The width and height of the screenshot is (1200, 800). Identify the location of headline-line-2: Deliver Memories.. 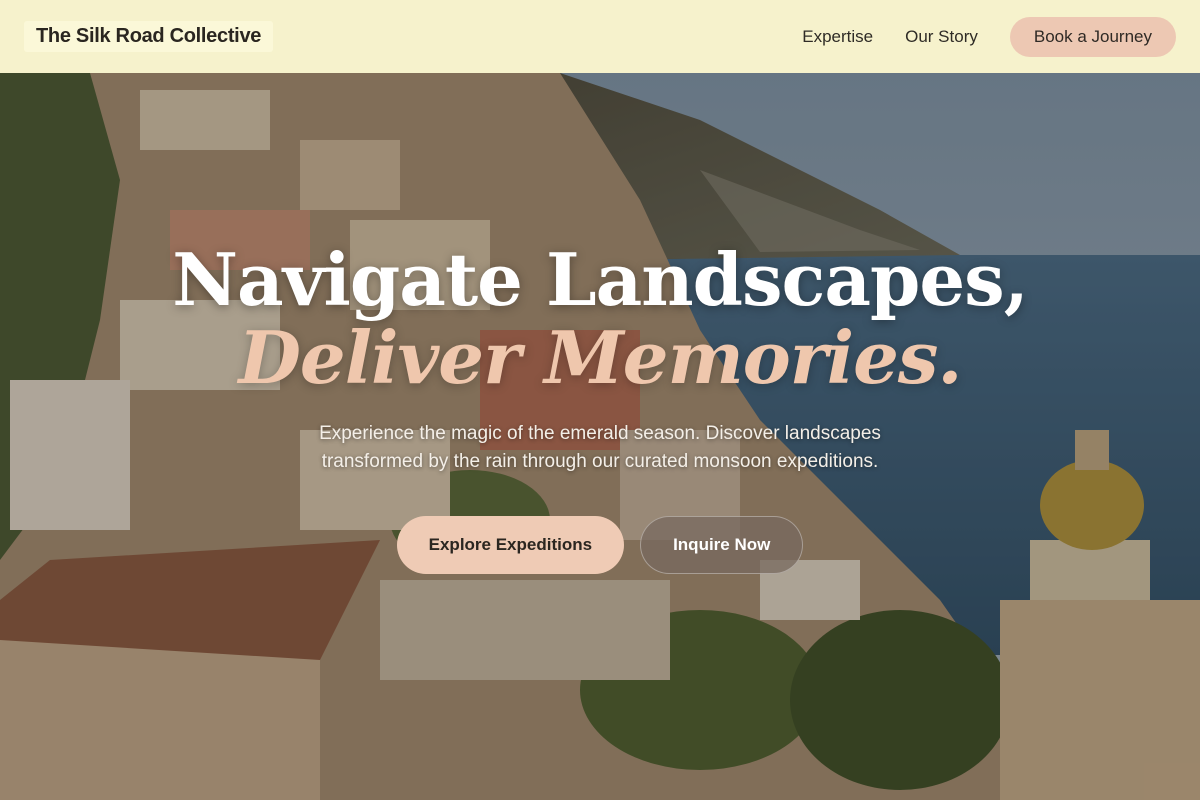
(600, 357).